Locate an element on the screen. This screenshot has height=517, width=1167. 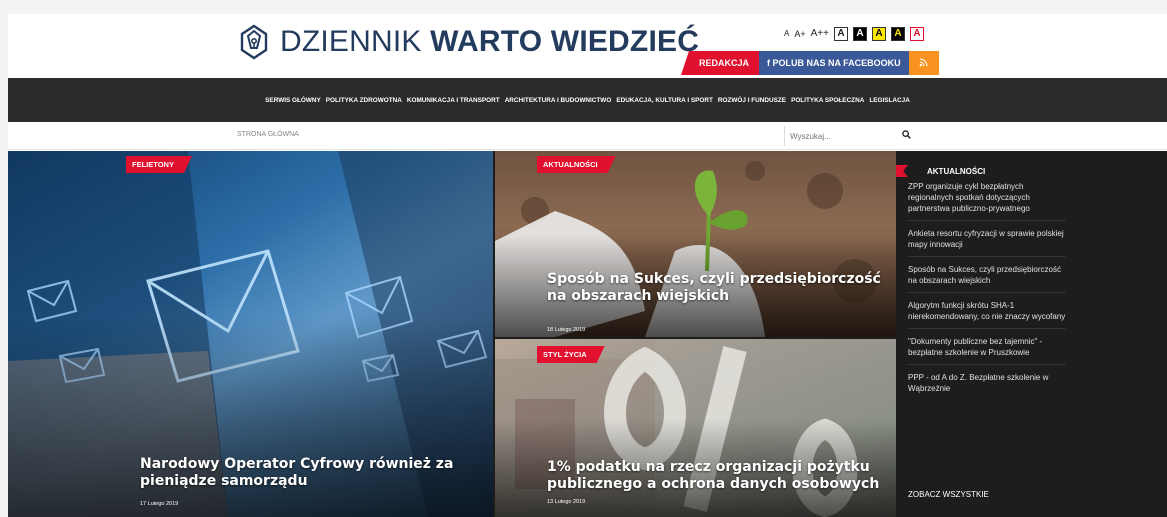
contrast-yellow-black-button: A is located at coordinates (878, 34).